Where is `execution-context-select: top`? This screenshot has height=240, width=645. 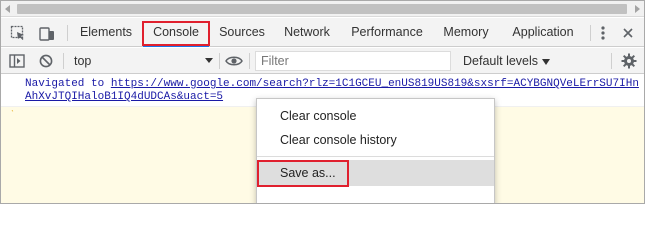
execution-context-select: top is located at coordinates (142, 61).